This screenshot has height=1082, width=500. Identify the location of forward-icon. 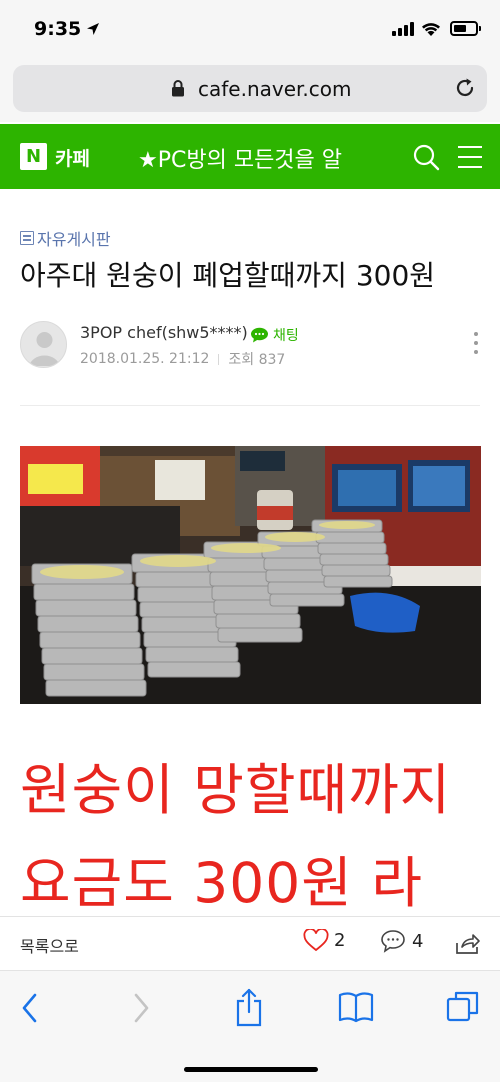
(141, 1008).